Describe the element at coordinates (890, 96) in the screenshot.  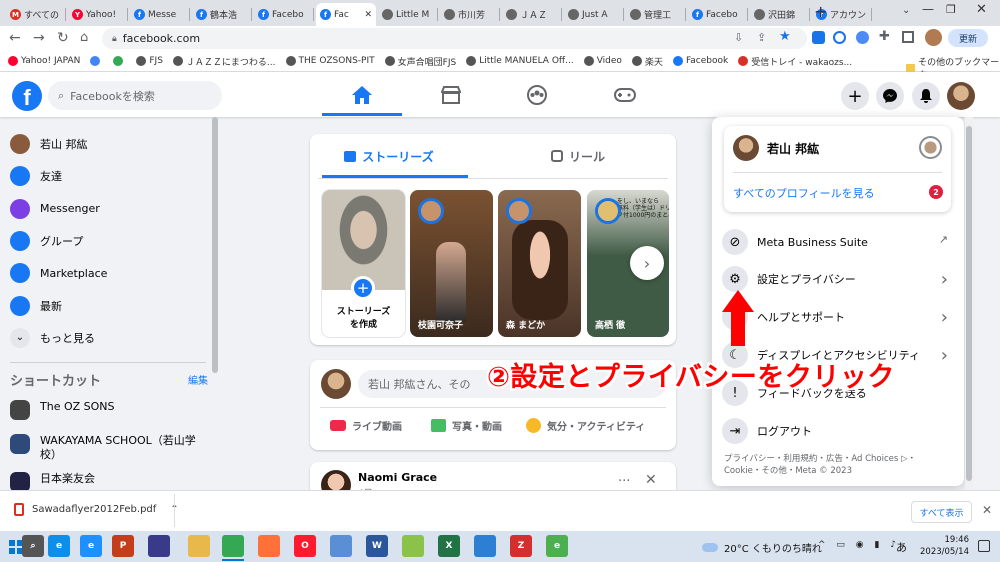
I see `messenger-button` at that location.